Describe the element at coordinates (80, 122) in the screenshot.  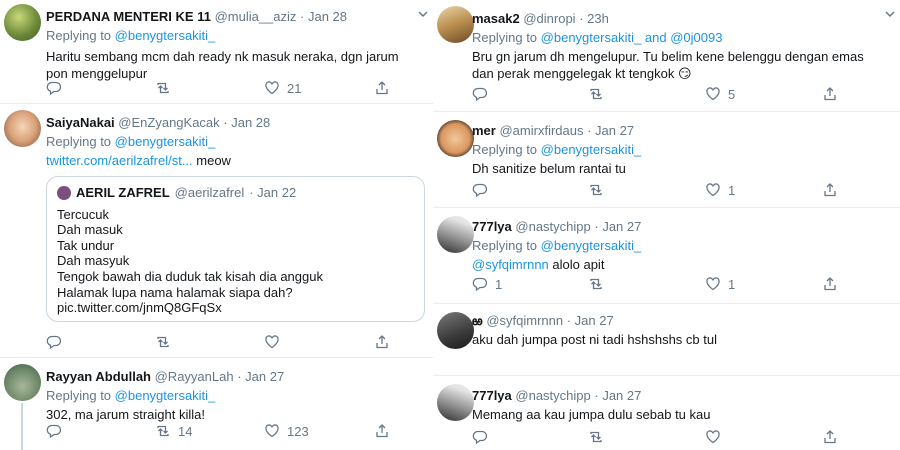
I see `author-name: SaiyaNakai` at that location.